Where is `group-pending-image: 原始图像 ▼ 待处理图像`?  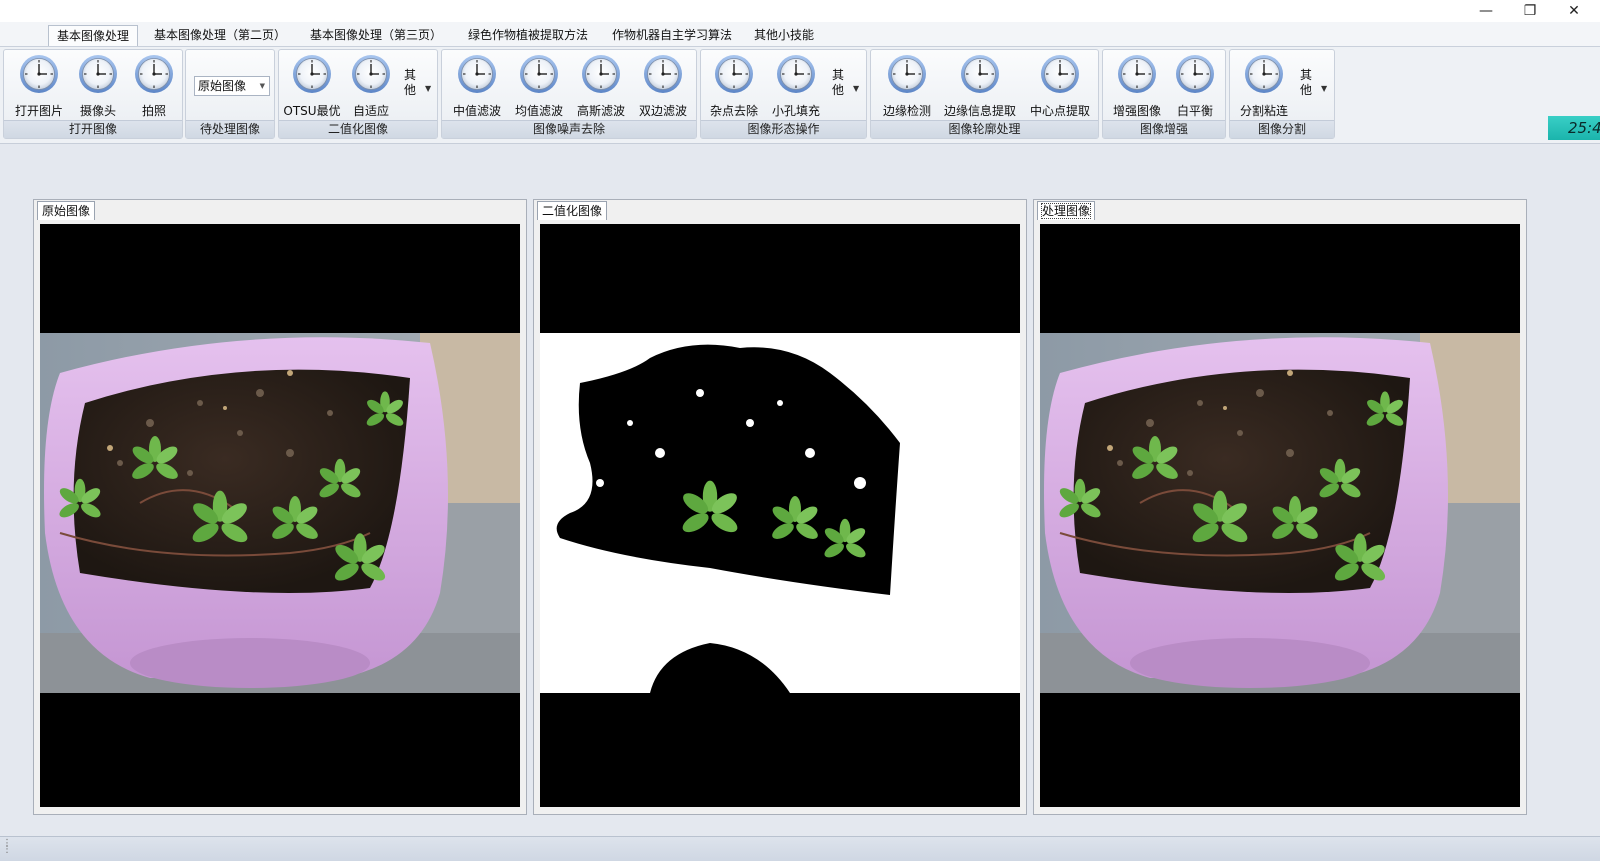 group-pending-image: 原始图像 ▼ 待处理图像 is located at coordinates (230, 94).